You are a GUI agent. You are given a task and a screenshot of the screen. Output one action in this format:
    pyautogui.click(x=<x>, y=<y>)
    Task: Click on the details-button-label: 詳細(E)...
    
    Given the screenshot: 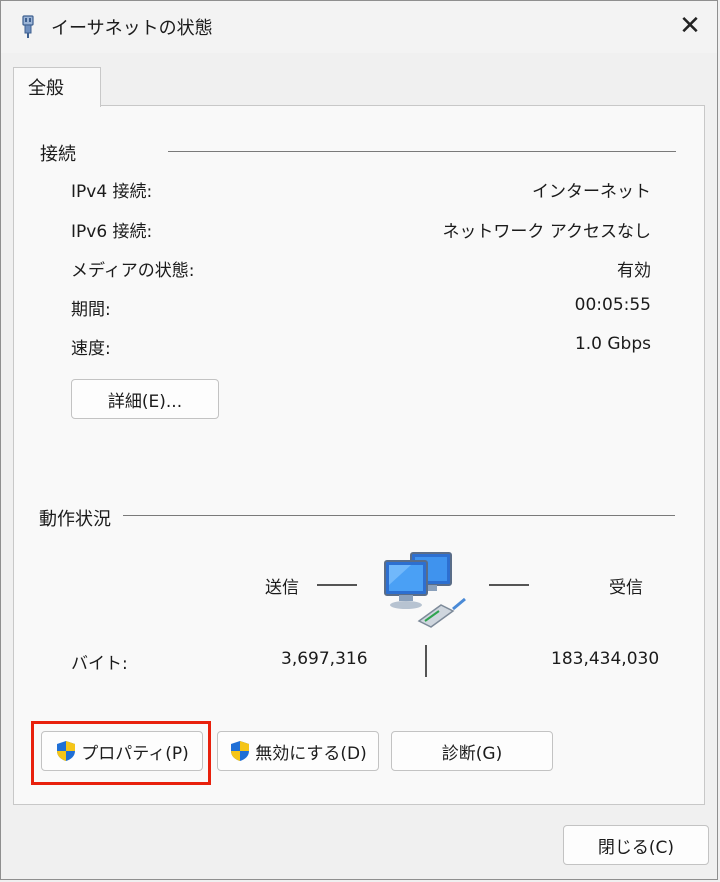 What is the action you would take?
    pyautogui.click(x=145, y=401)
    